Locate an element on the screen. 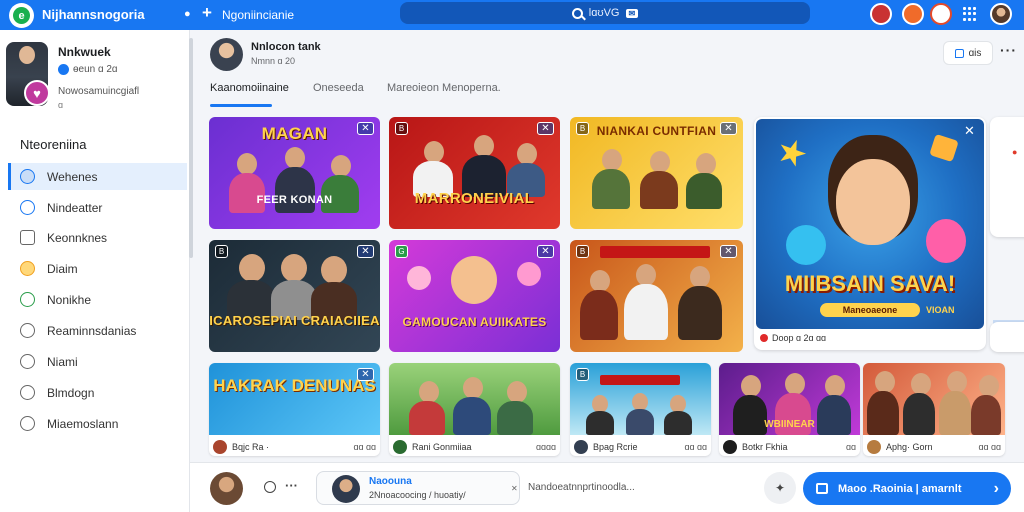 This screenshot has height=512, width=1024. sidebar-item-1: Nindeatter is located at coordinates (97, 207).